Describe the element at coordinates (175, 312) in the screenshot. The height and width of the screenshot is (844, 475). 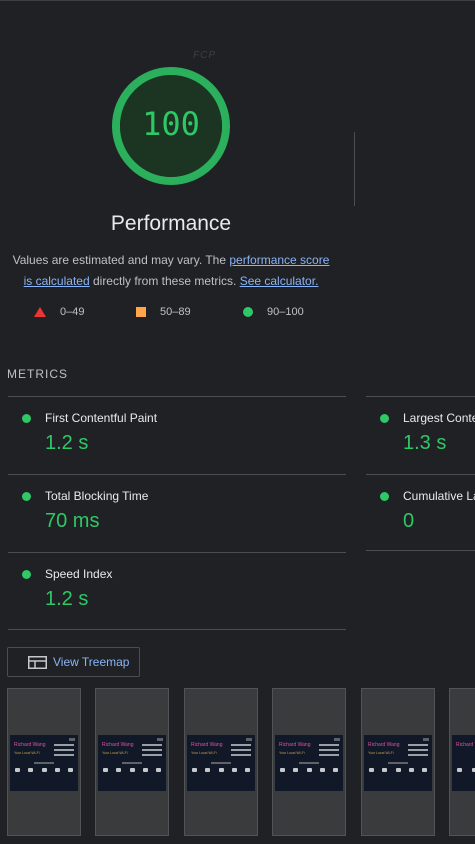
I see `legend-average-label: 50–89` at that location.